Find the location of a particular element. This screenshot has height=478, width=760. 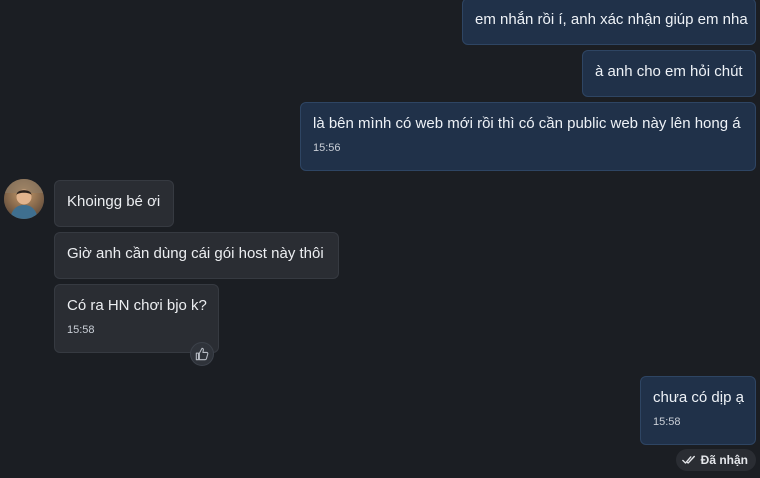

message-text: Giờ anh cần dùng cái gói host này thôi is located at coordinates (195, 253).